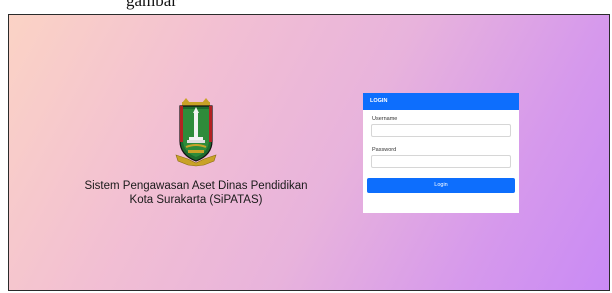 This screenshot has height=293, width=612. What do you see at coordinates (441, 161) in the screenshot?
I see `password-input` at bounding box center [441, 161].